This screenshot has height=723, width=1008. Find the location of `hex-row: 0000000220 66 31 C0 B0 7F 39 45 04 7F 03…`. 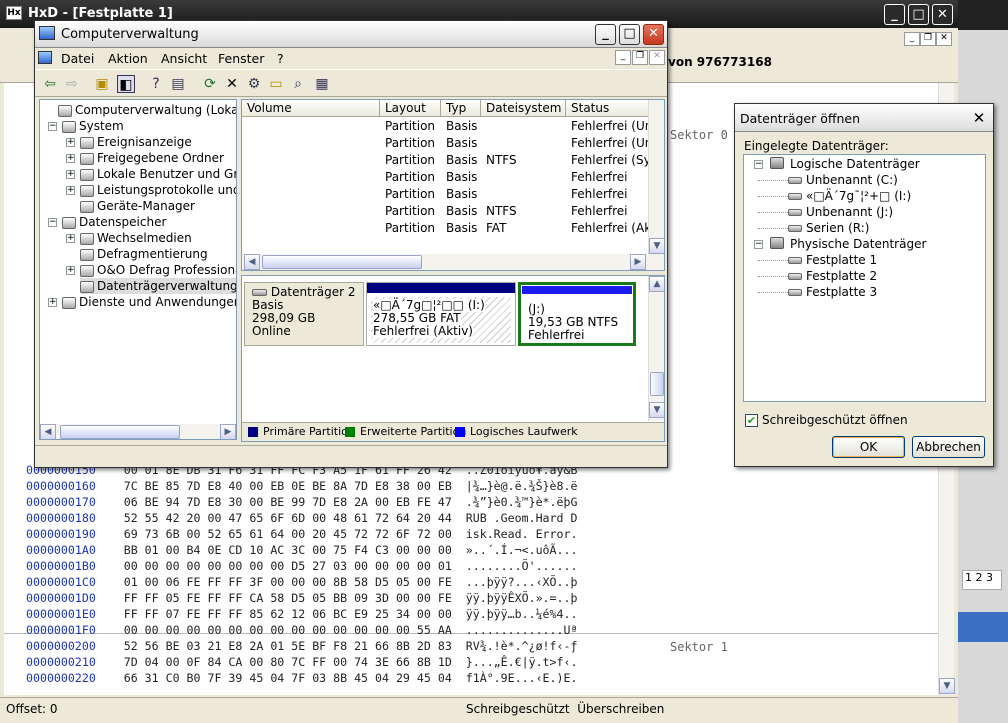

hex-row: 0000000220 66 31 C0 B0 7F 39 45 04 7F 03… is located at coordinates (301, 678).